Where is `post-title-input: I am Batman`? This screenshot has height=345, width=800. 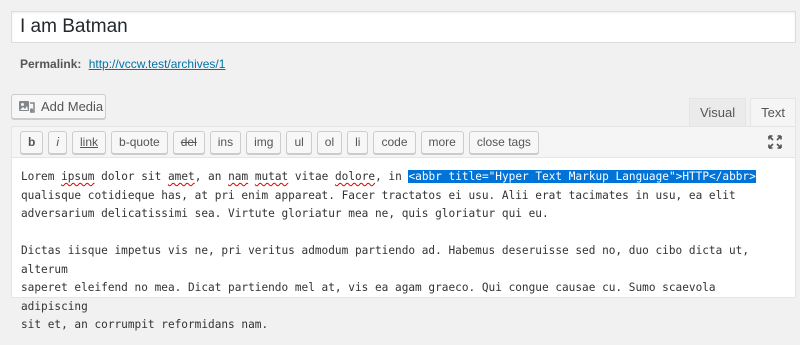
post-title-input: I am Batman is located at coordinates (403, 27).